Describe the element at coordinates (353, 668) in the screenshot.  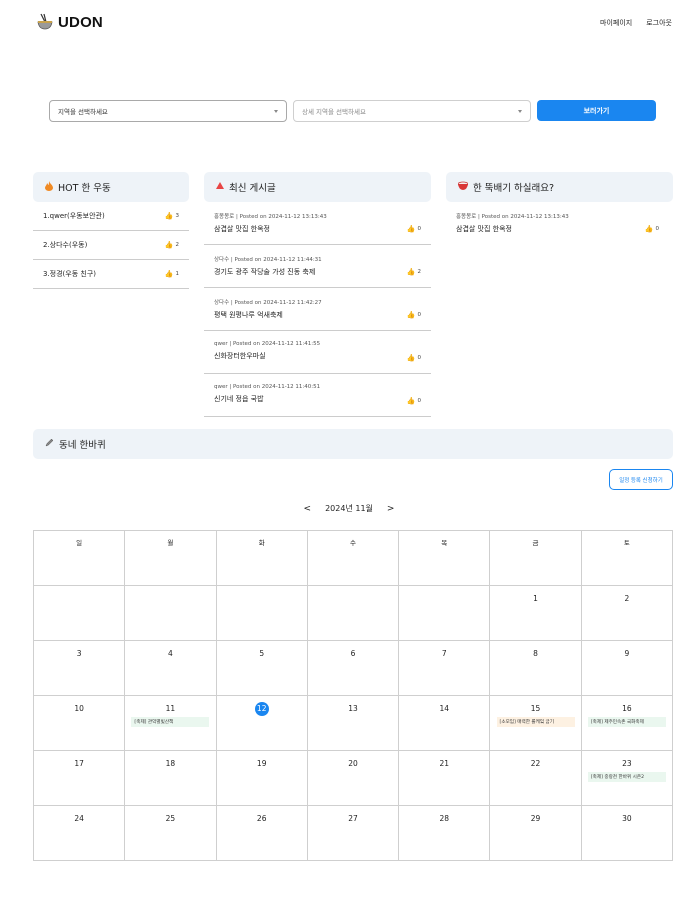
I see `calendar-day: 6` at that location.